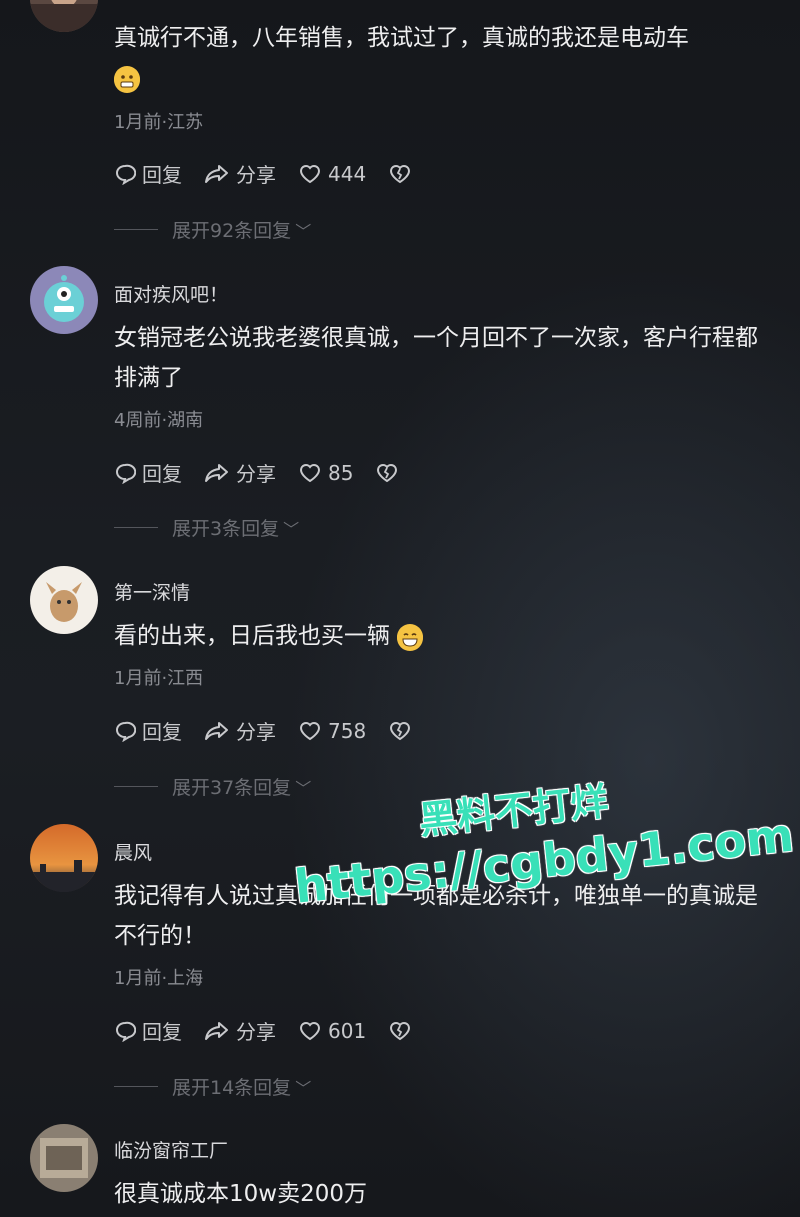 The height and width of the screenshot is (1217, 800). What do you see at coordinates (347, 173) in the screenshot?
I see `like-count: 444` at bounding box center [347, 173].